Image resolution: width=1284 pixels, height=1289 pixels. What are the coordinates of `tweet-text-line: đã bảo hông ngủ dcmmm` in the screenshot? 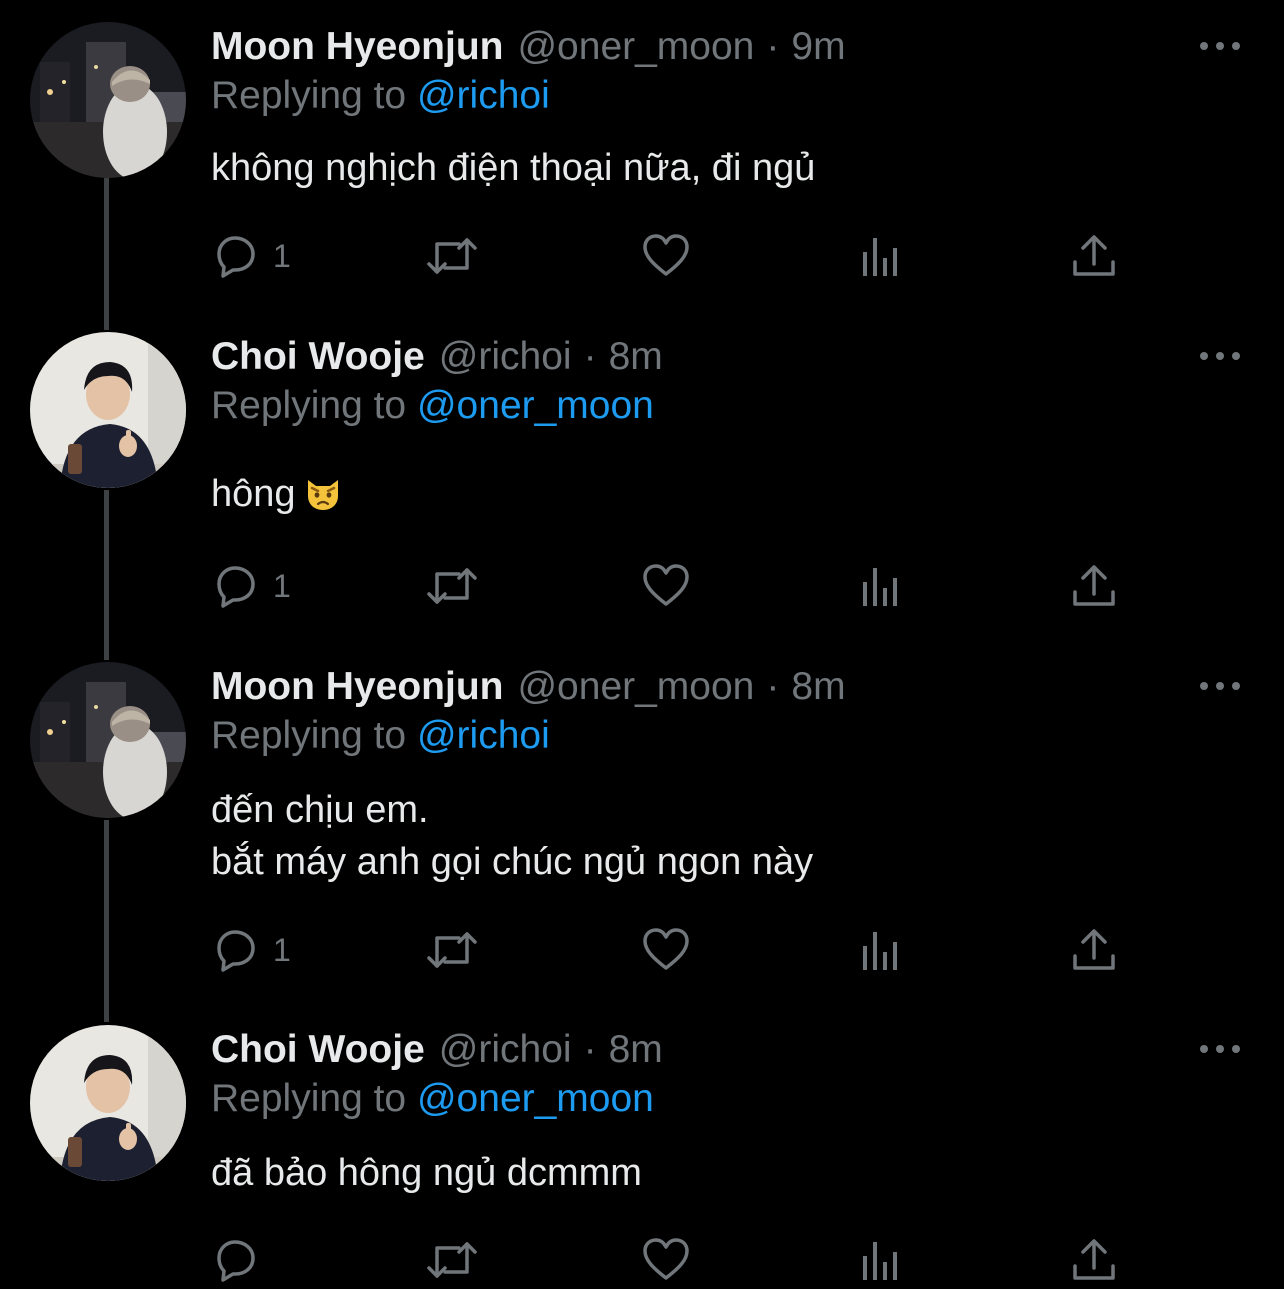 It's located at (426, 1173).